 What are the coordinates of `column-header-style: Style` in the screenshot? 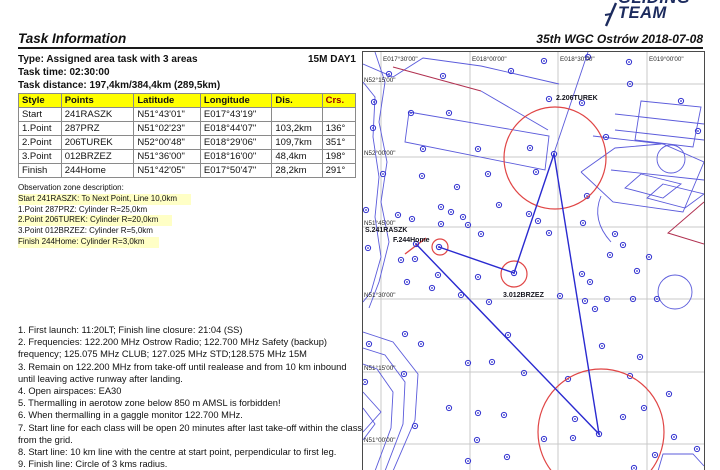 It's located at (40, 100).